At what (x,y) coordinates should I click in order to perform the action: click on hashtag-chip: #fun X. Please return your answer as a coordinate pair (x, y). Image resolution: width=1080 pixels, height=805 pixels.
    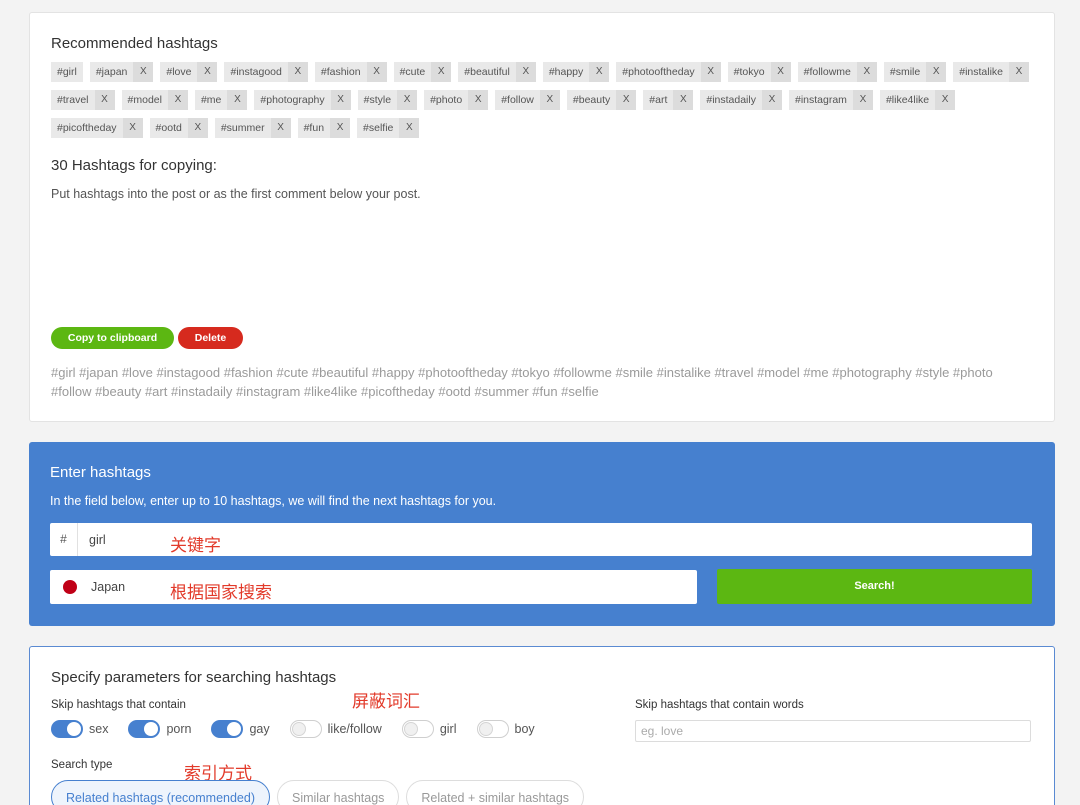
    Looking at the image, I should click on (324, 128).